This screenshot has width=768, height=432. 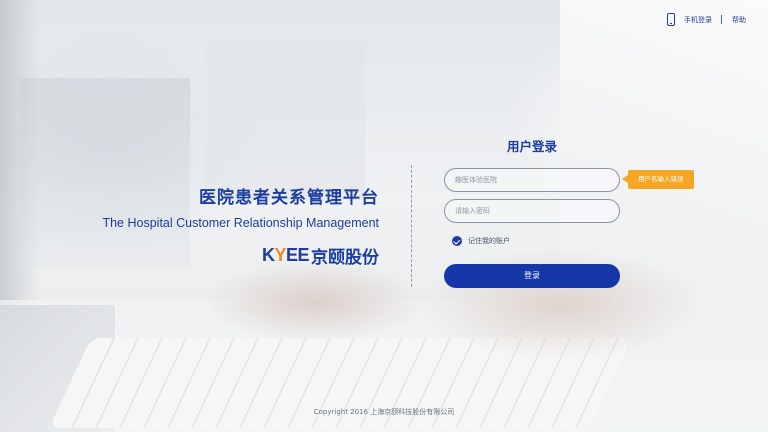 I want to click on password-input, so click(x=532, y=211).